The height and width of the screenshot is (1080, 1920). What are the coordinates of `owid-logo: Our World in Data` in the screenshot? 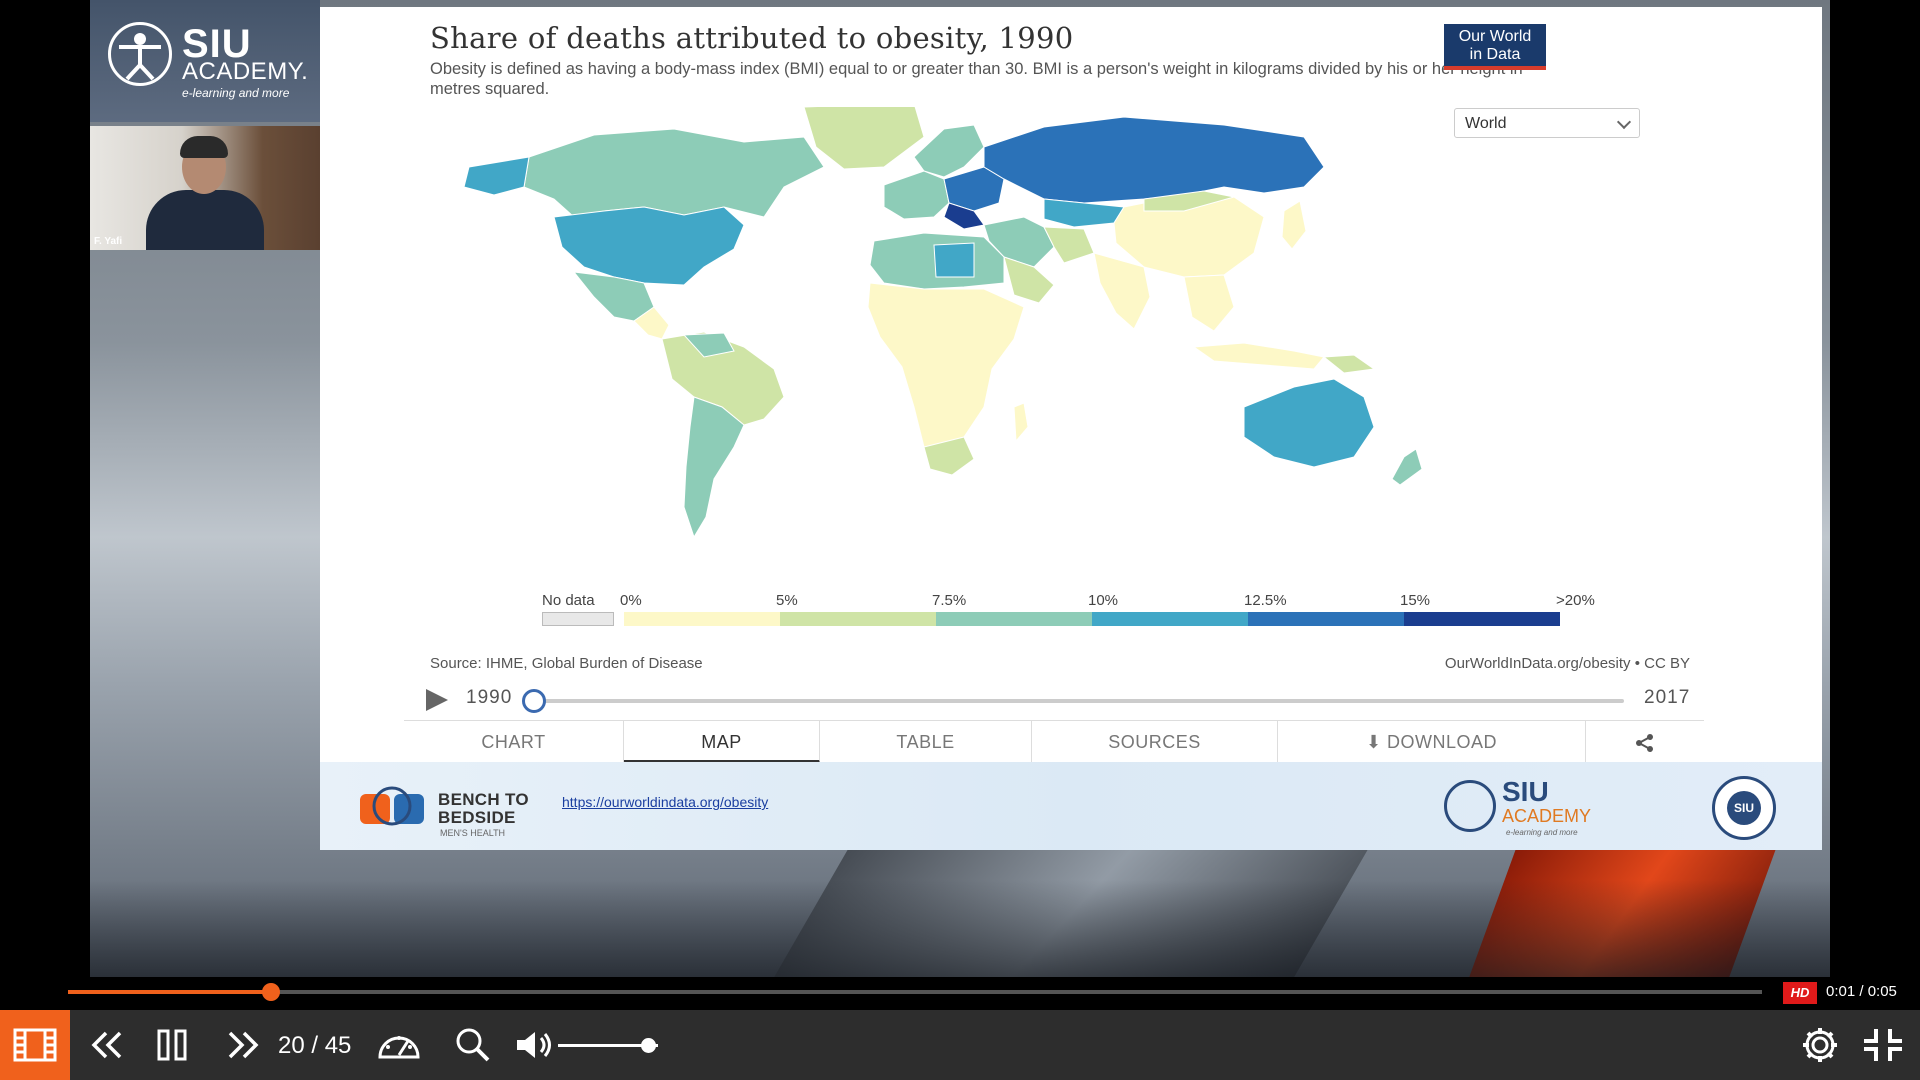 It's located at (1495, 47).